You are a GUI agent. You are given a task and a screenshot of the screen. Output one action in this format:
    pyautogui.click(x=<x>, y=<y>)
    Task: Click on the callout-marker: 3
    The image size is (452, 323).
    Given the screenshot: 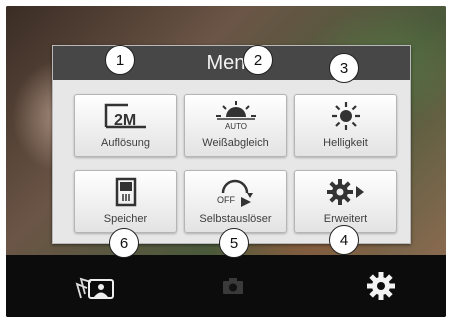 What is the action you would take?
    pyautogui.click(x=344, y=68)
    